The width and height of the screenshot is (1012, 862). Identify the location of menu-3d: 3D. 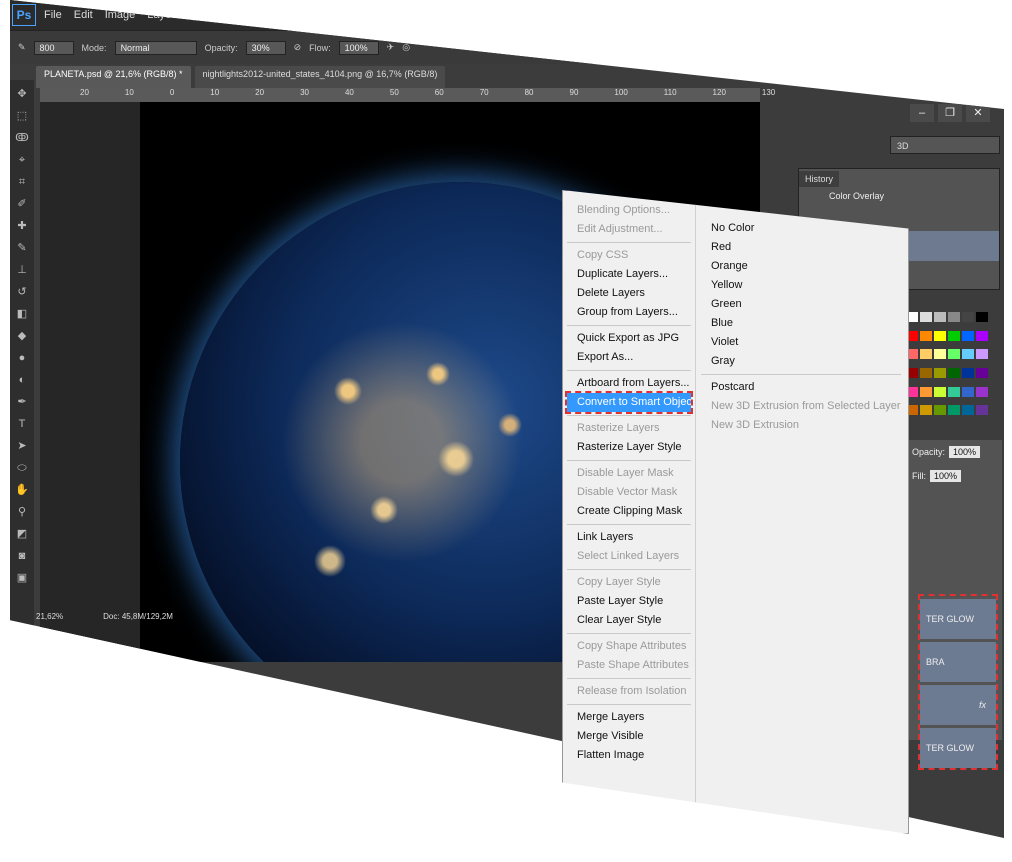
(309, 15).